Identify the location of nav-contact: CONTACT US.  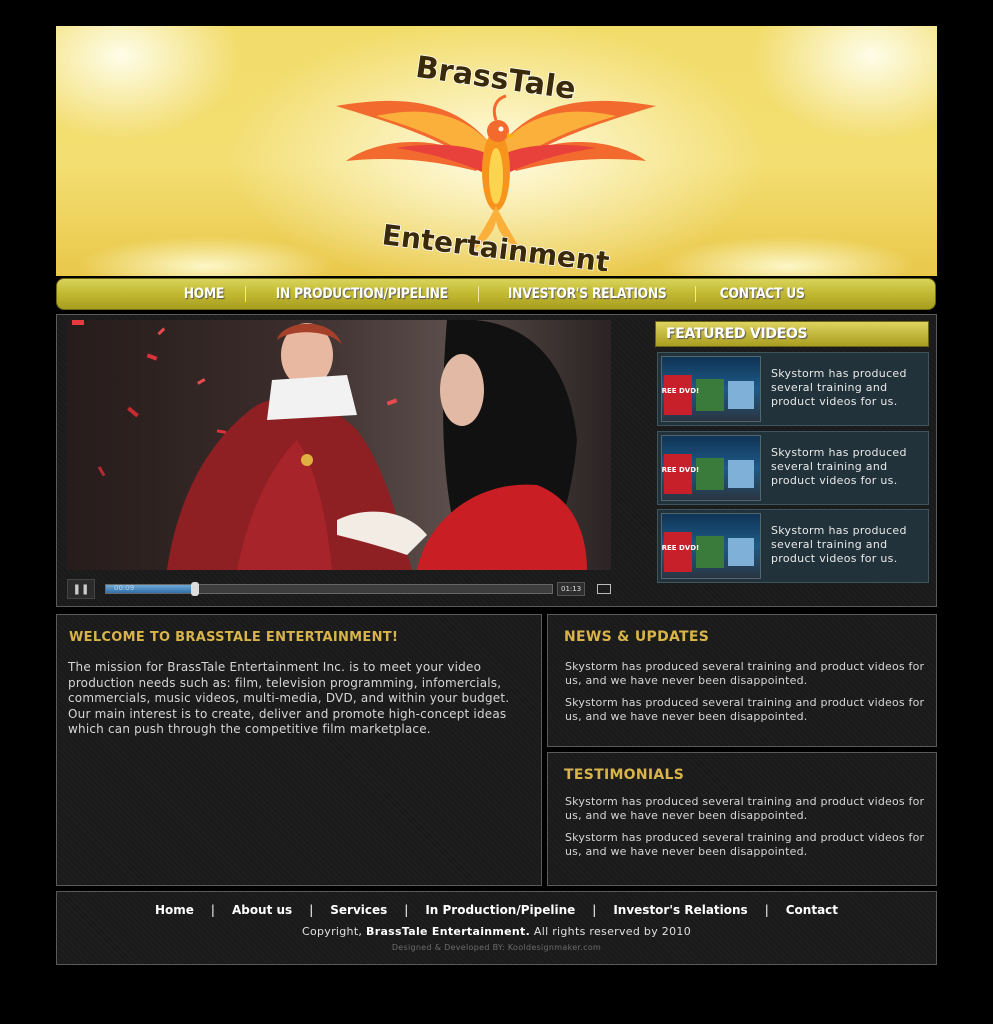
(762, 294).